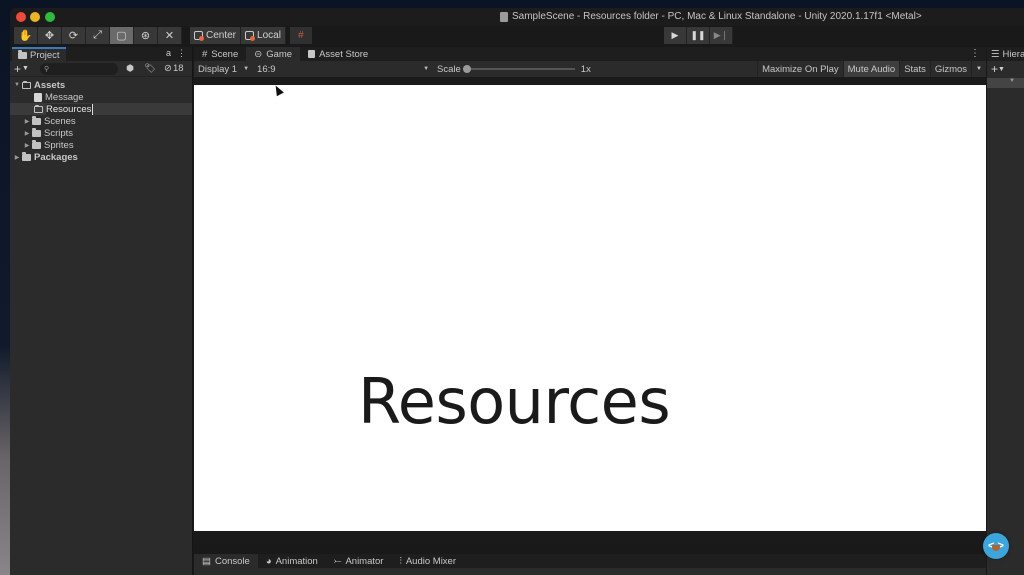  What do you see at coordinates (232, 561) in the screenshot?
I see `tab-console-label: Console` at bounding box center [232, 561].